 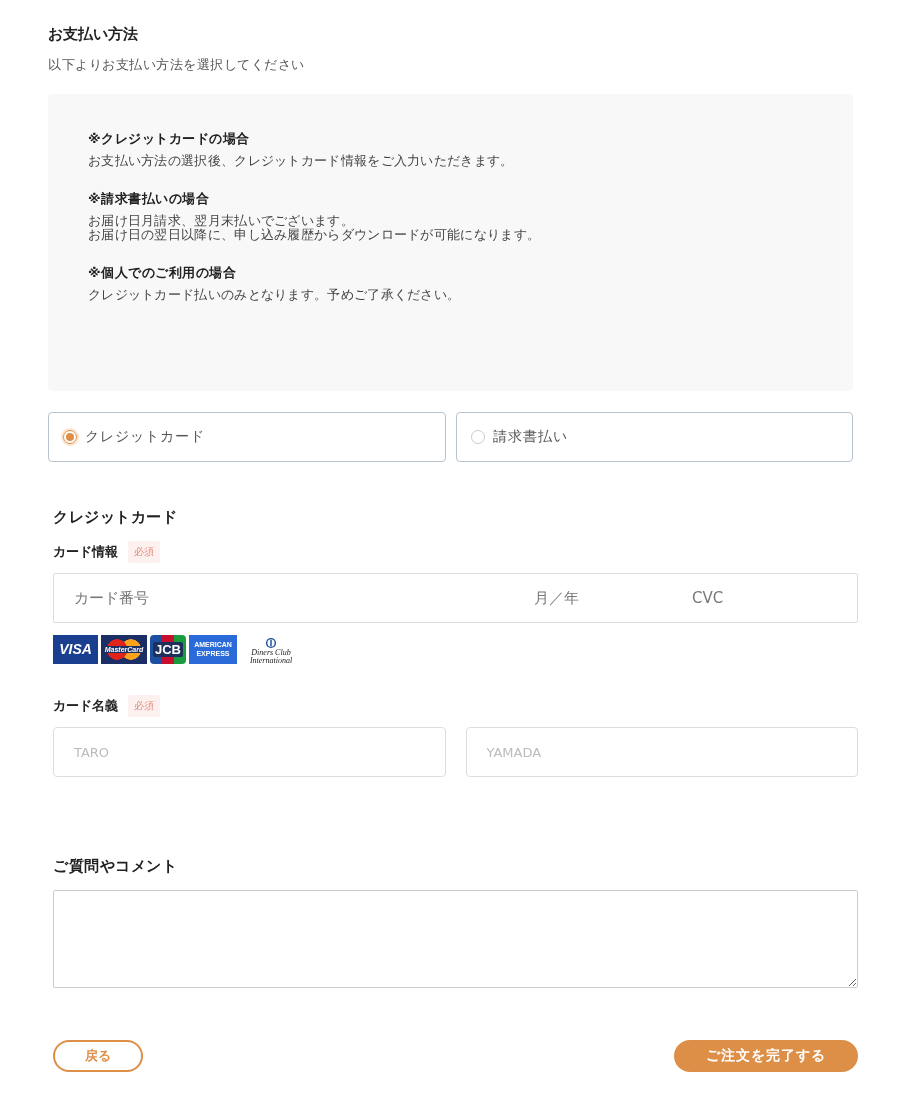 I want to click on card-input-field: カード番号, so click(x=304, y=598).